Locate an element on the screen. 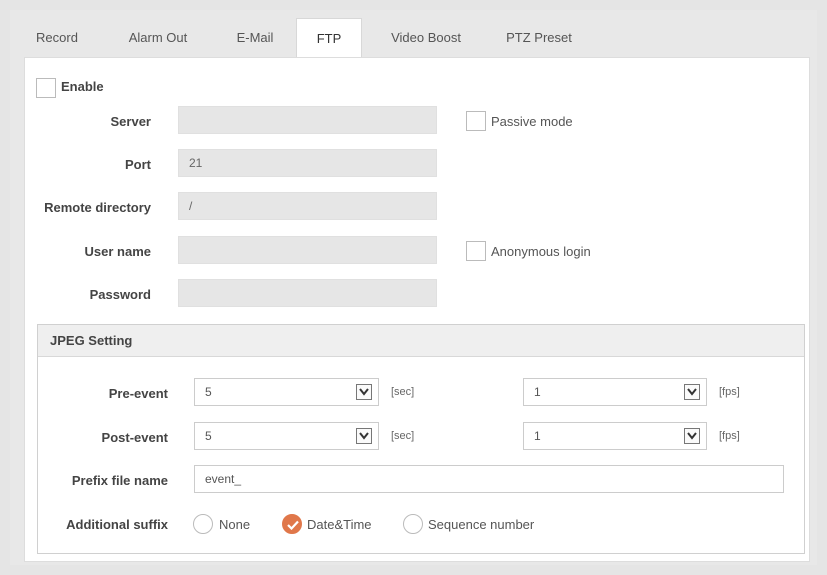 This screenshot has width=827, height=575. tab-alarm-out: Alarm Out is located at coordinates (158, 37).